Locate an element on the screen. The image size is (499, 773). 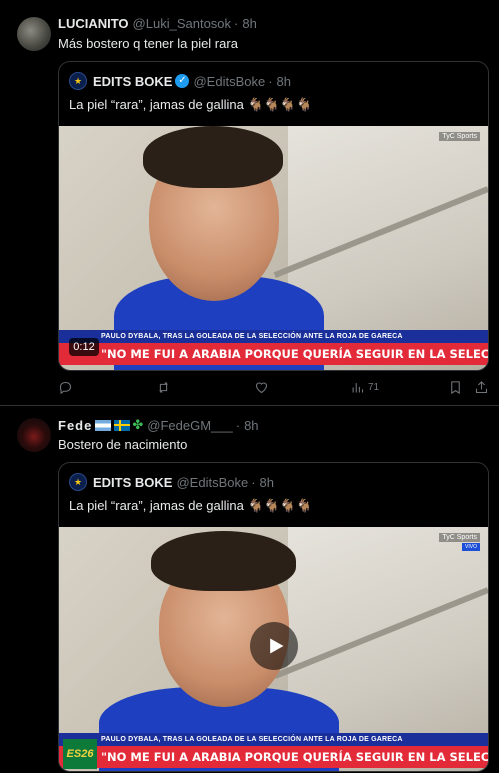
clover-icon: ✤ is located at coordinates (138, 424).